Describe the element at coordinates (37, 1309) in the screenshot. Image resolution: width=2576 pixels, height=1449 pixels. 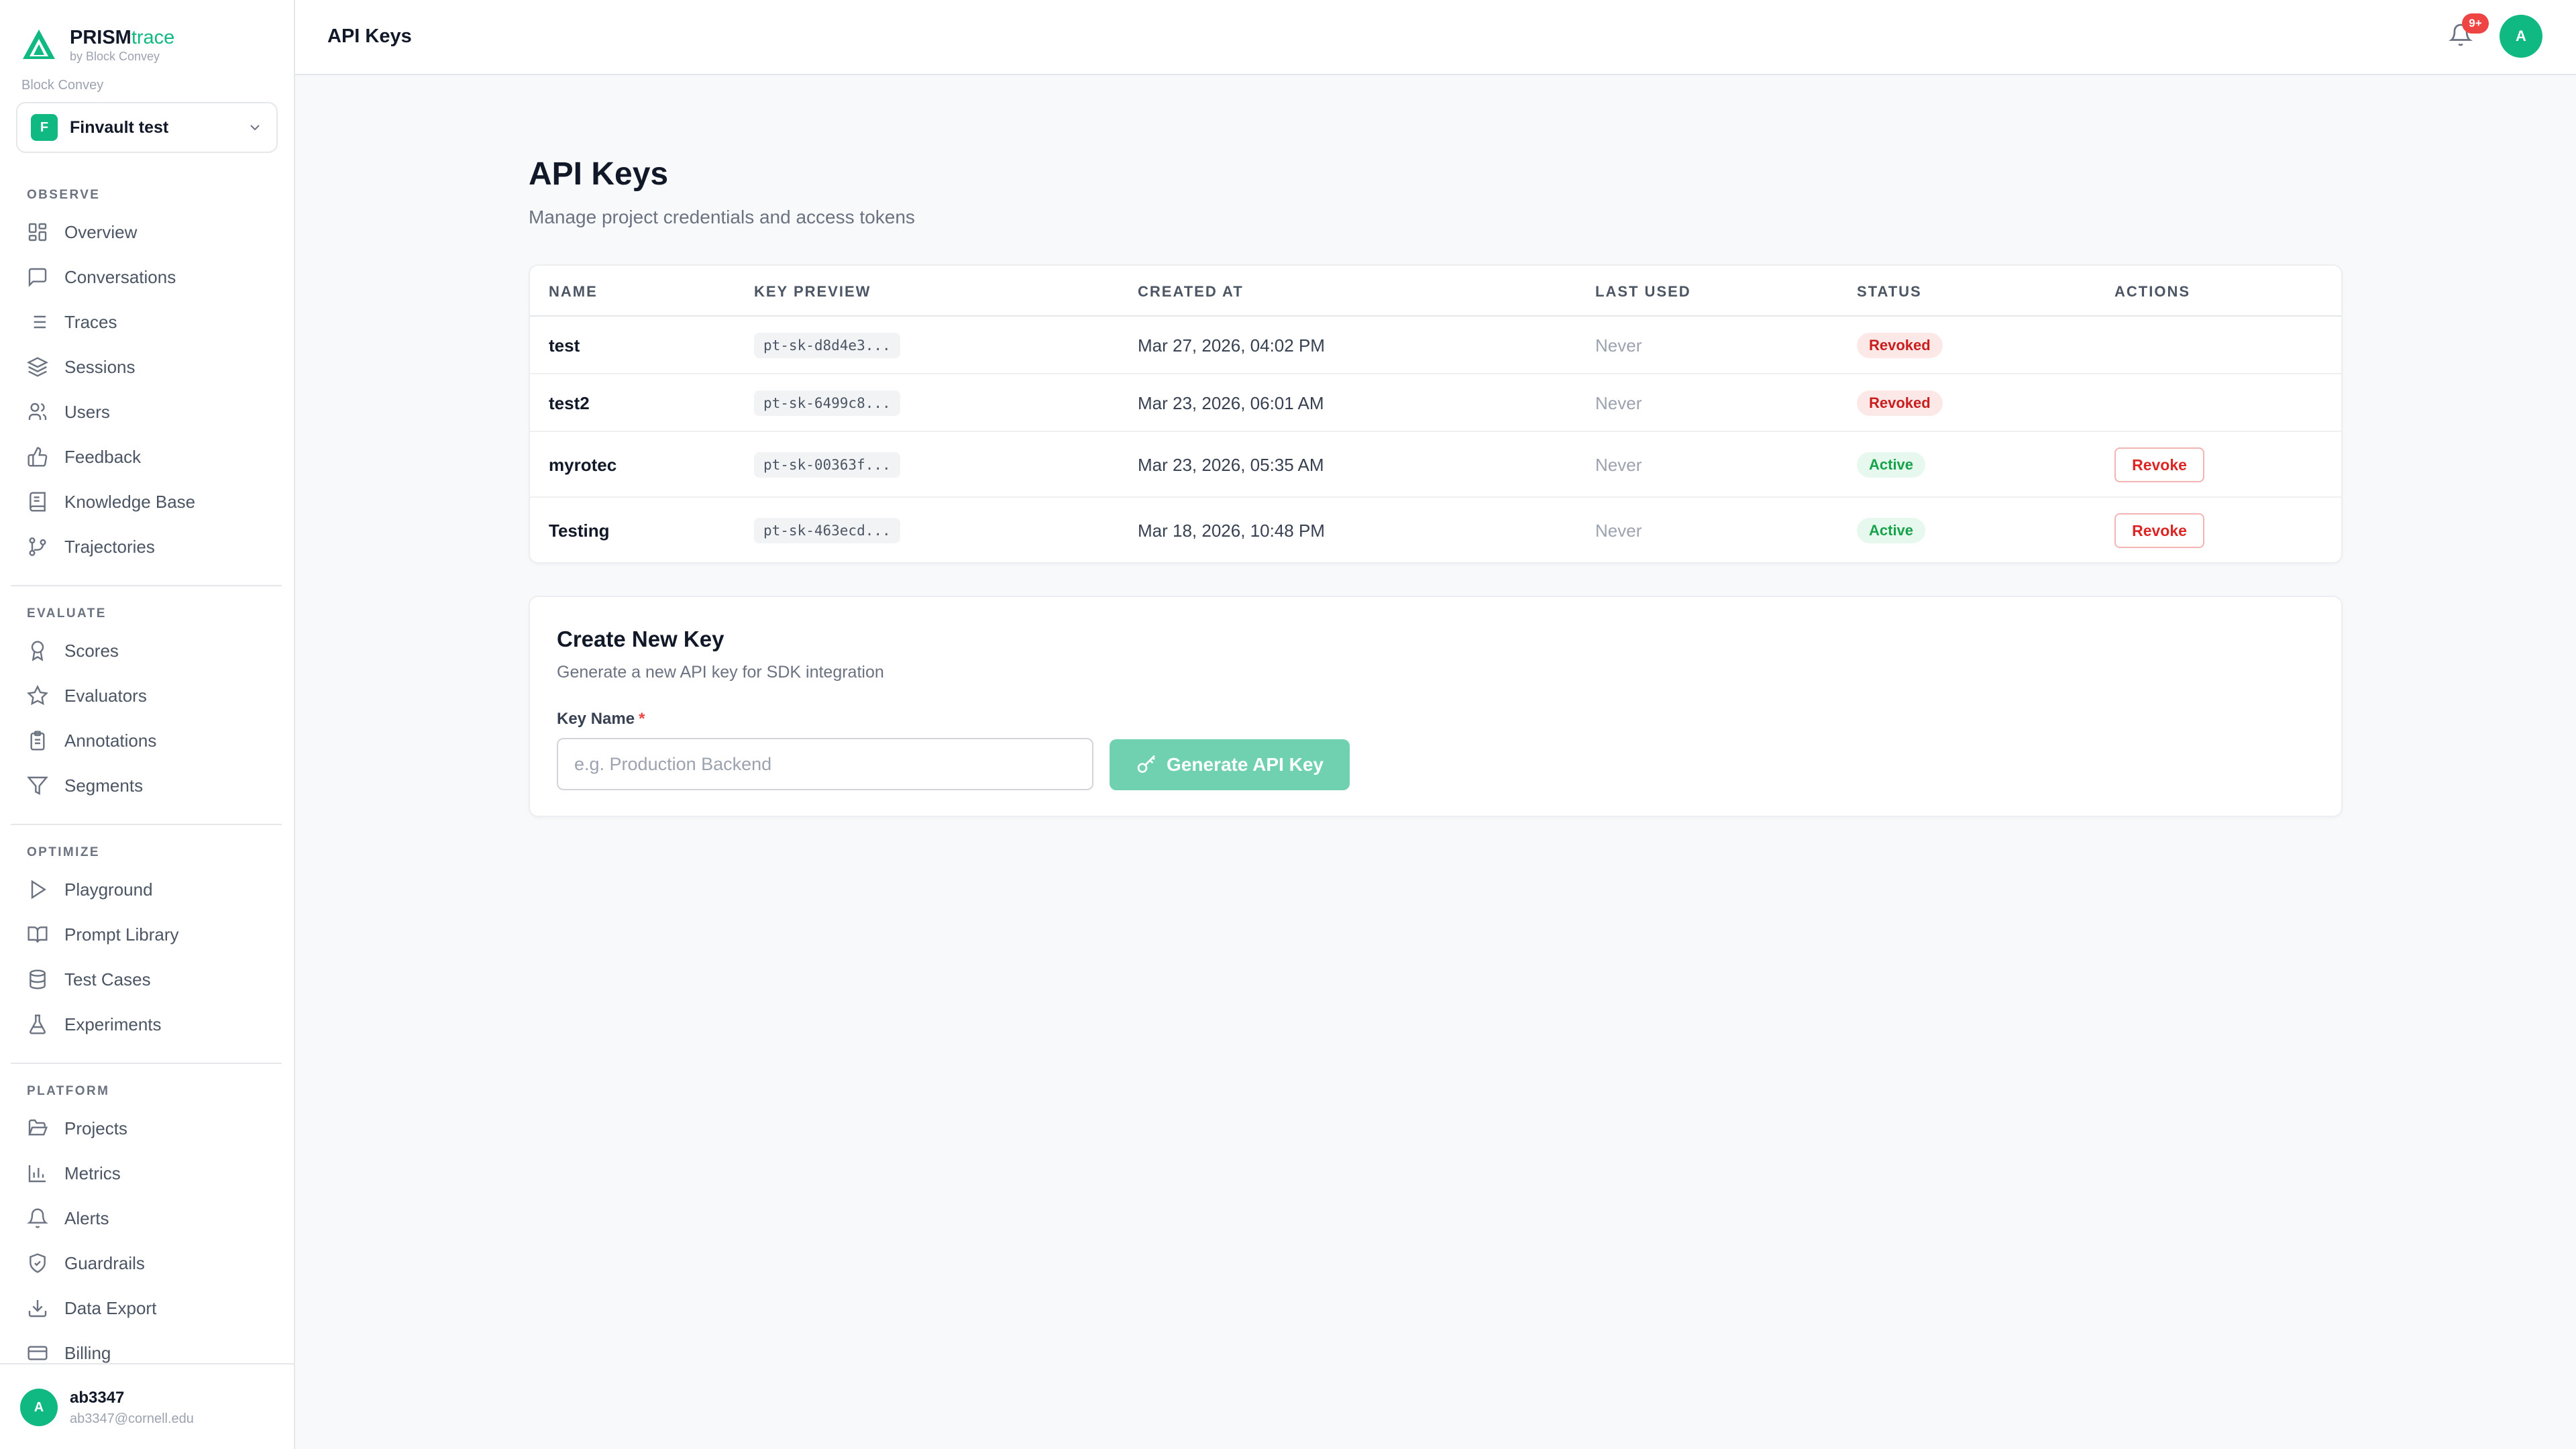
I see `download-icon` at that location.